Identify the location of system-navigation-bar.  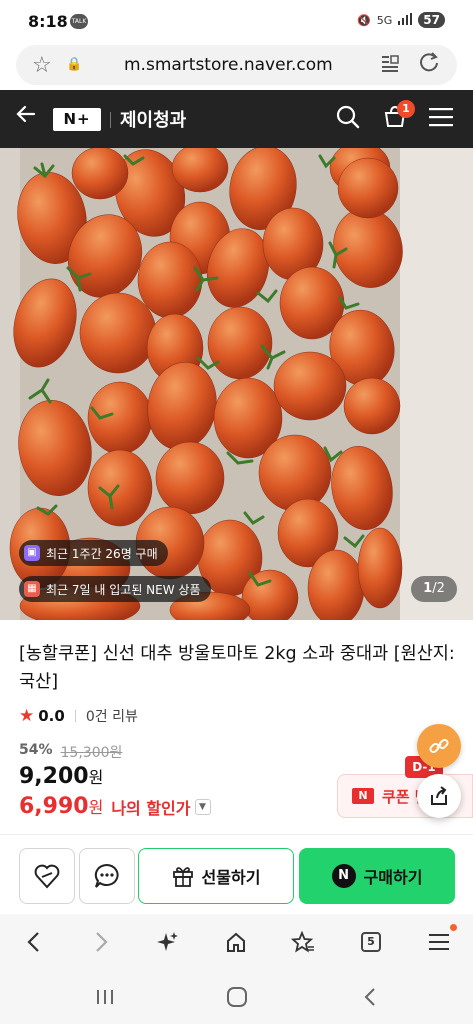
(236, 997).